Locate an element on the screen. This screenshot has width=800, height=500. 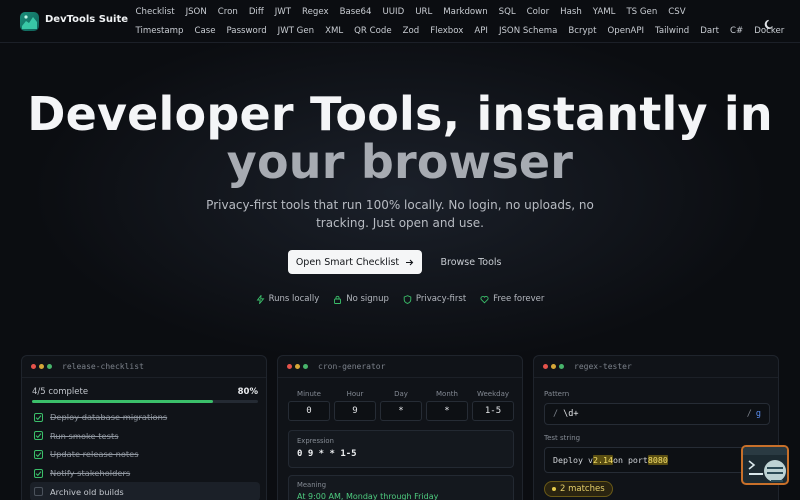
feature-no-signup: No signup is located at coordinates (361, 299).